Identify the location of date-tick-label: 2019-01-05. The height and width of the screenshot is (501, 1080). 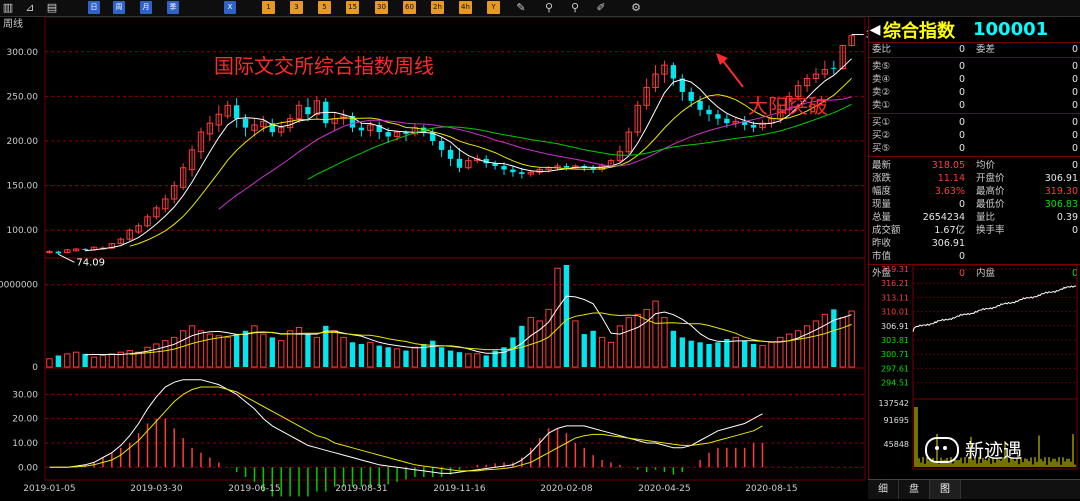
(49, 489).